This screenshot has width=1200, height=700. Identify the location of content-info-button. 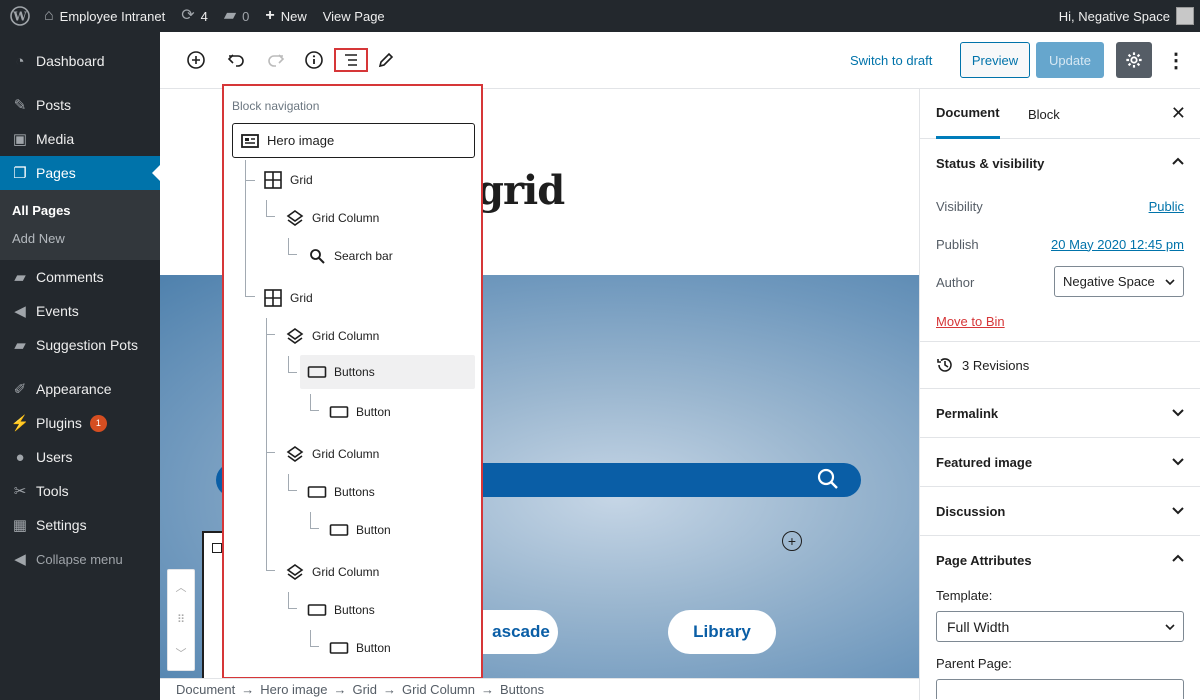
(314, 60).